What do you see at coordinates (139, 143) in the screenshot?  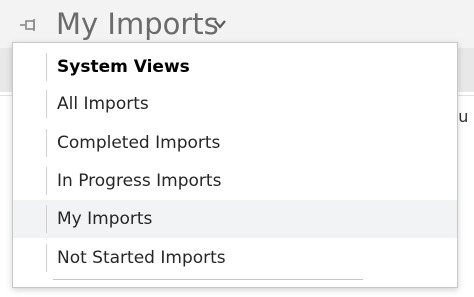 I see `view-option-label: Completed Imports` at bounding box center [139, 143].